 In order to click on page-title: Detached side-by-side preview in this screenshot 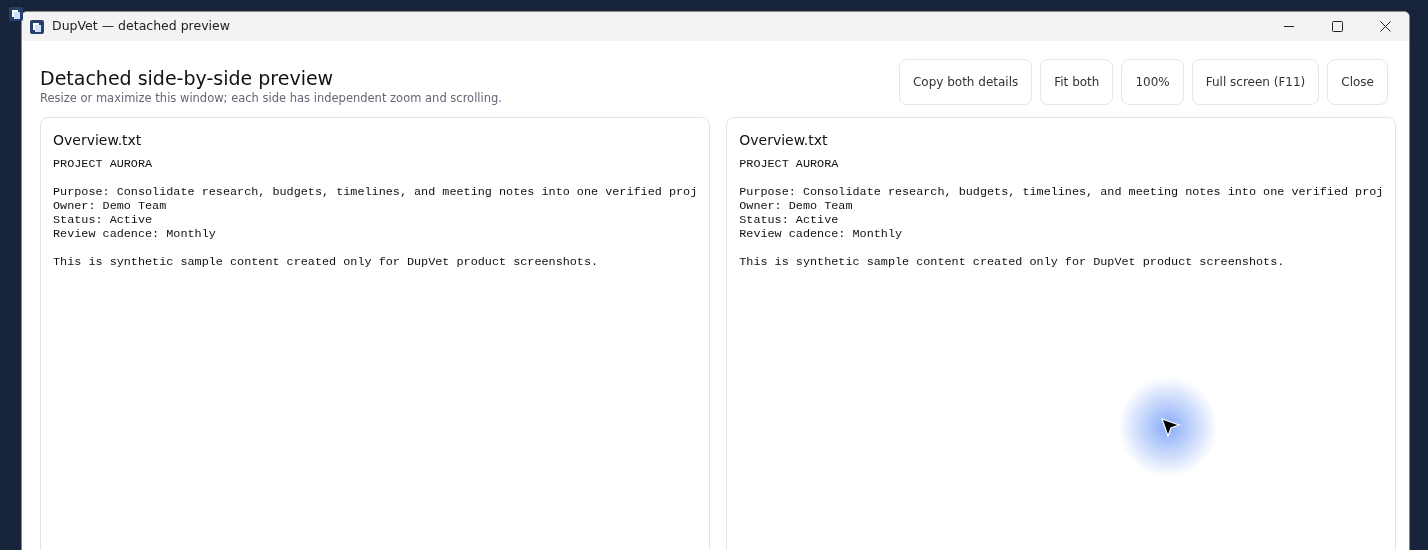, I will do `click(187, 78)`.